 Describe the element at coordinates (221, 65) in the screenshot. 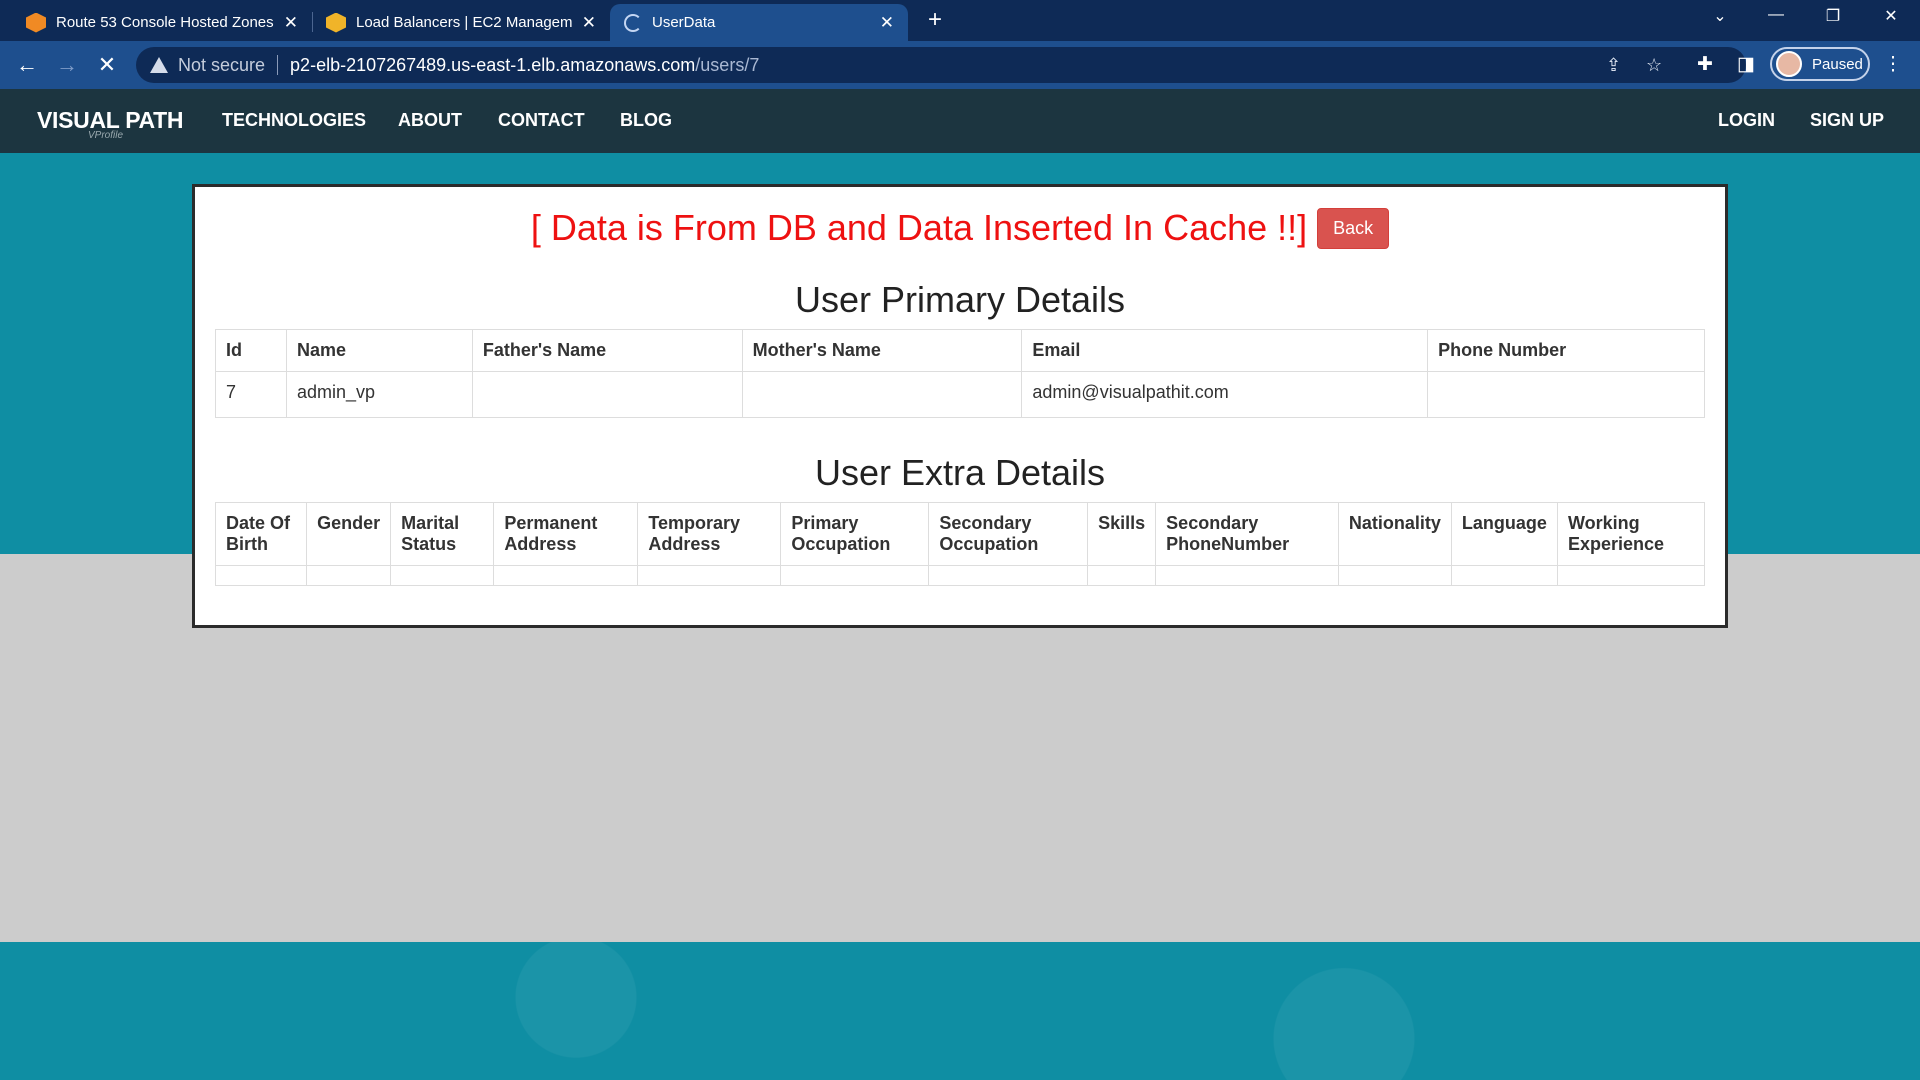

I see `security-label: Not secure` at that location.